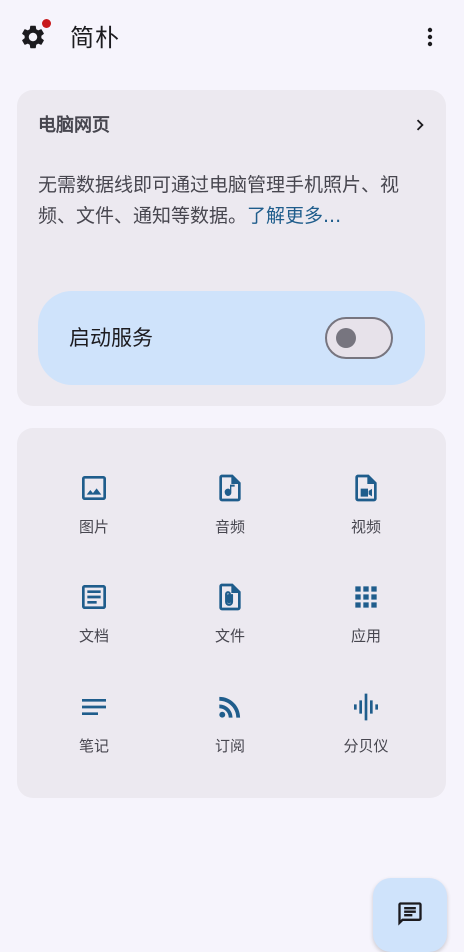 Image resolution: width=464 pixels, height=952 pixels. I want to click on more-vert-icon, so click(430, 37).